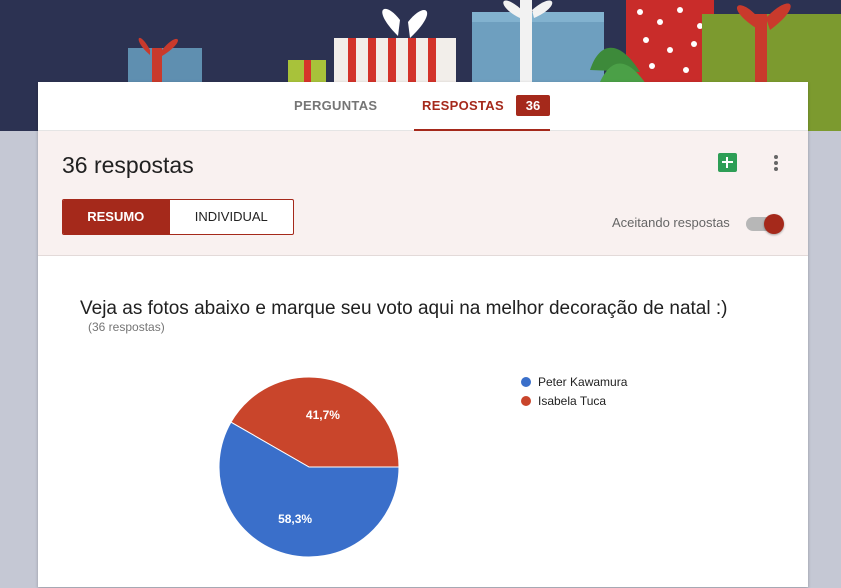 The image size is (841, 588). I want to click on legend-label: Isabela Tuca, so click(572, 401).